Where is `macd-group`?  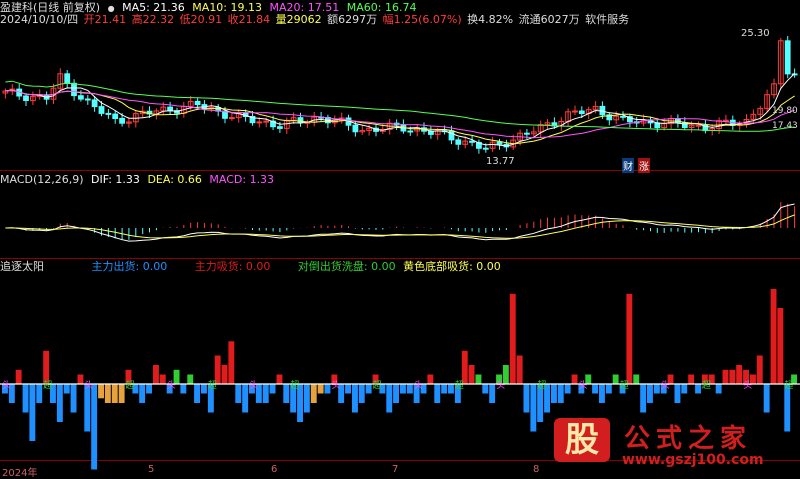
macd-group is located at coordinates (400, 222).